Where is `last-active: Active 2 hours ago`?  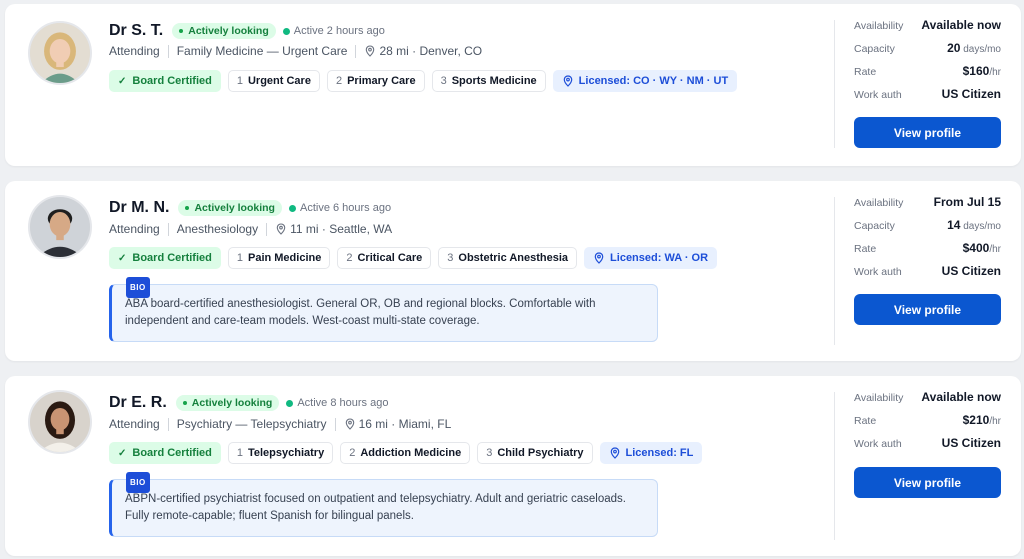
last-active: Active 2 hours ago is located at coordinates (333, 31).